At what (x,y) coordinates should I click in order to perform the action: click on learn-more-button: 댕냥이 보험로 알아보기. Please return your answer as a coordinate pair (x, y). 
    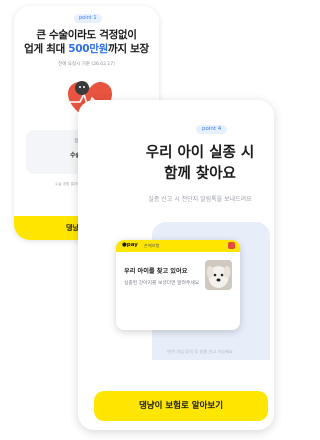
    Looking at the image, I should click on (181, 406).